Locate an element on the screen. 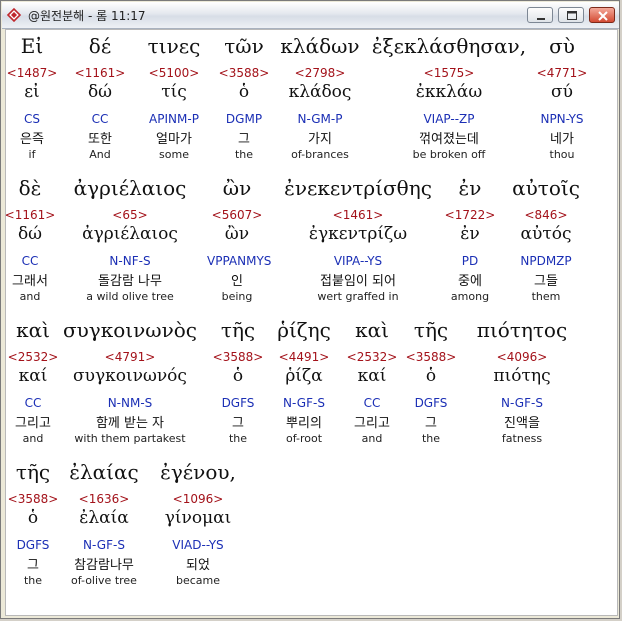 This screenshot has height=621, width=622. english-gloss: became is located at coordinates (198, 580).